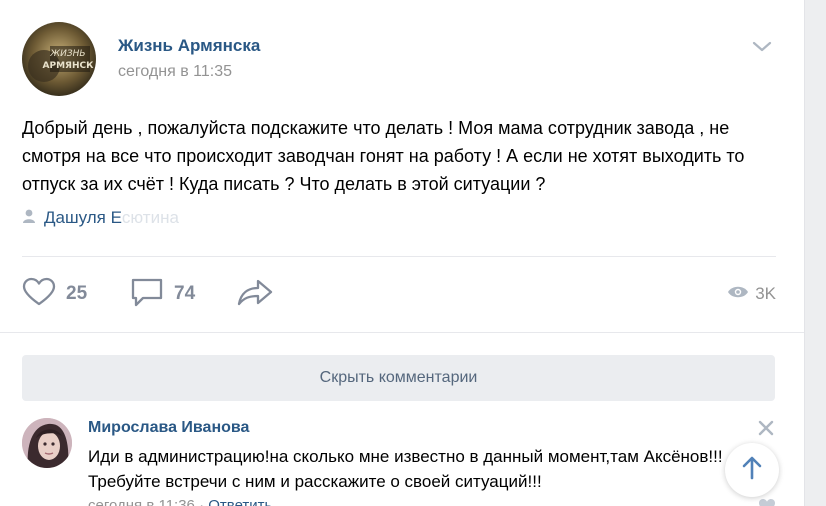 The height and width of the screenshot is (506, 826). I want to click on scroll-to-top-button, so click(752, 470).